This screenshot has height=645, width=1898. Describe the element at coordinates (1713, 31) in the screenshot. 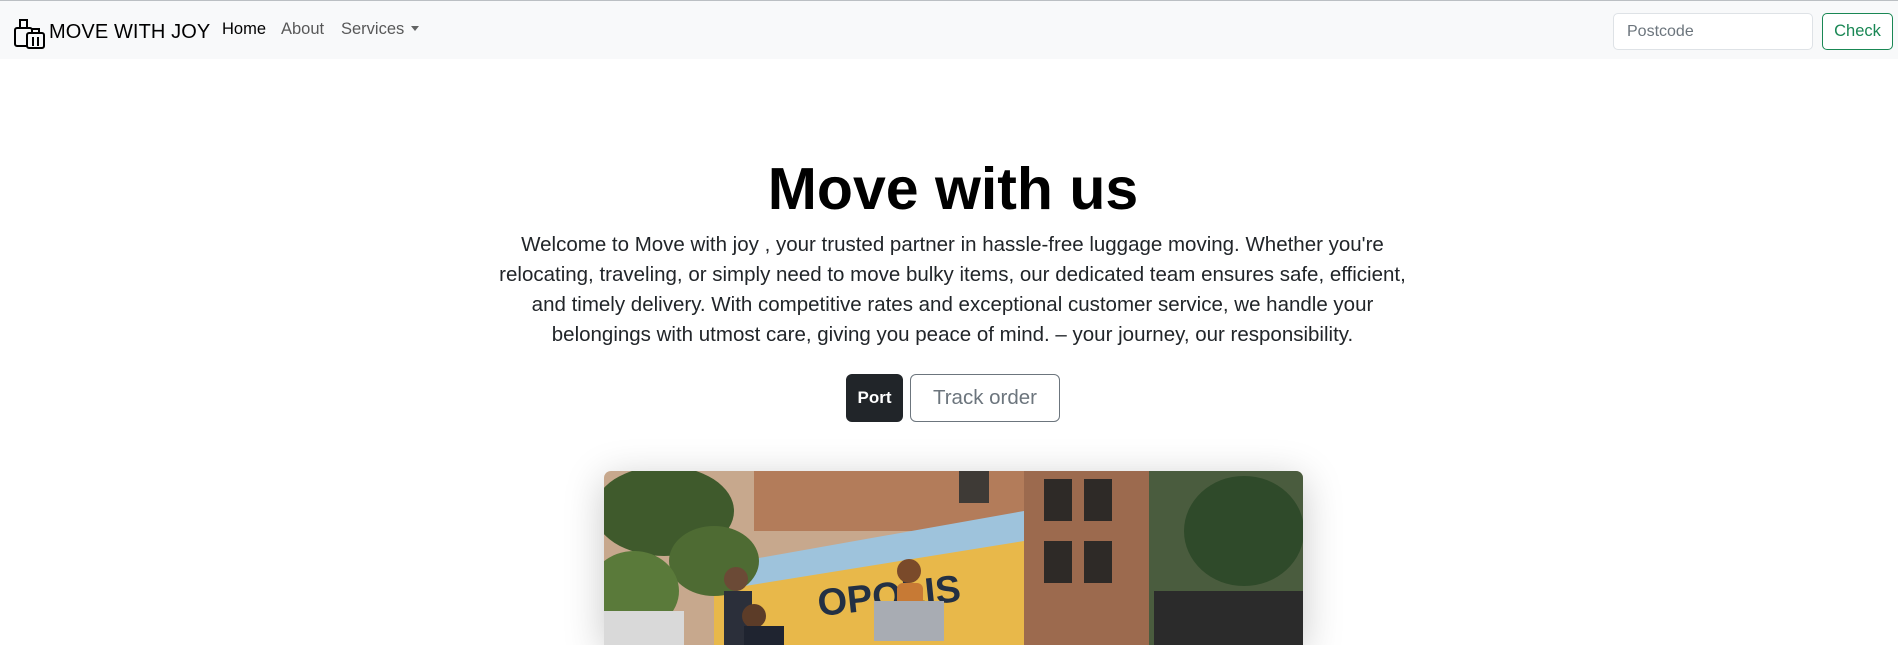

I see `postcode-input` at that location.